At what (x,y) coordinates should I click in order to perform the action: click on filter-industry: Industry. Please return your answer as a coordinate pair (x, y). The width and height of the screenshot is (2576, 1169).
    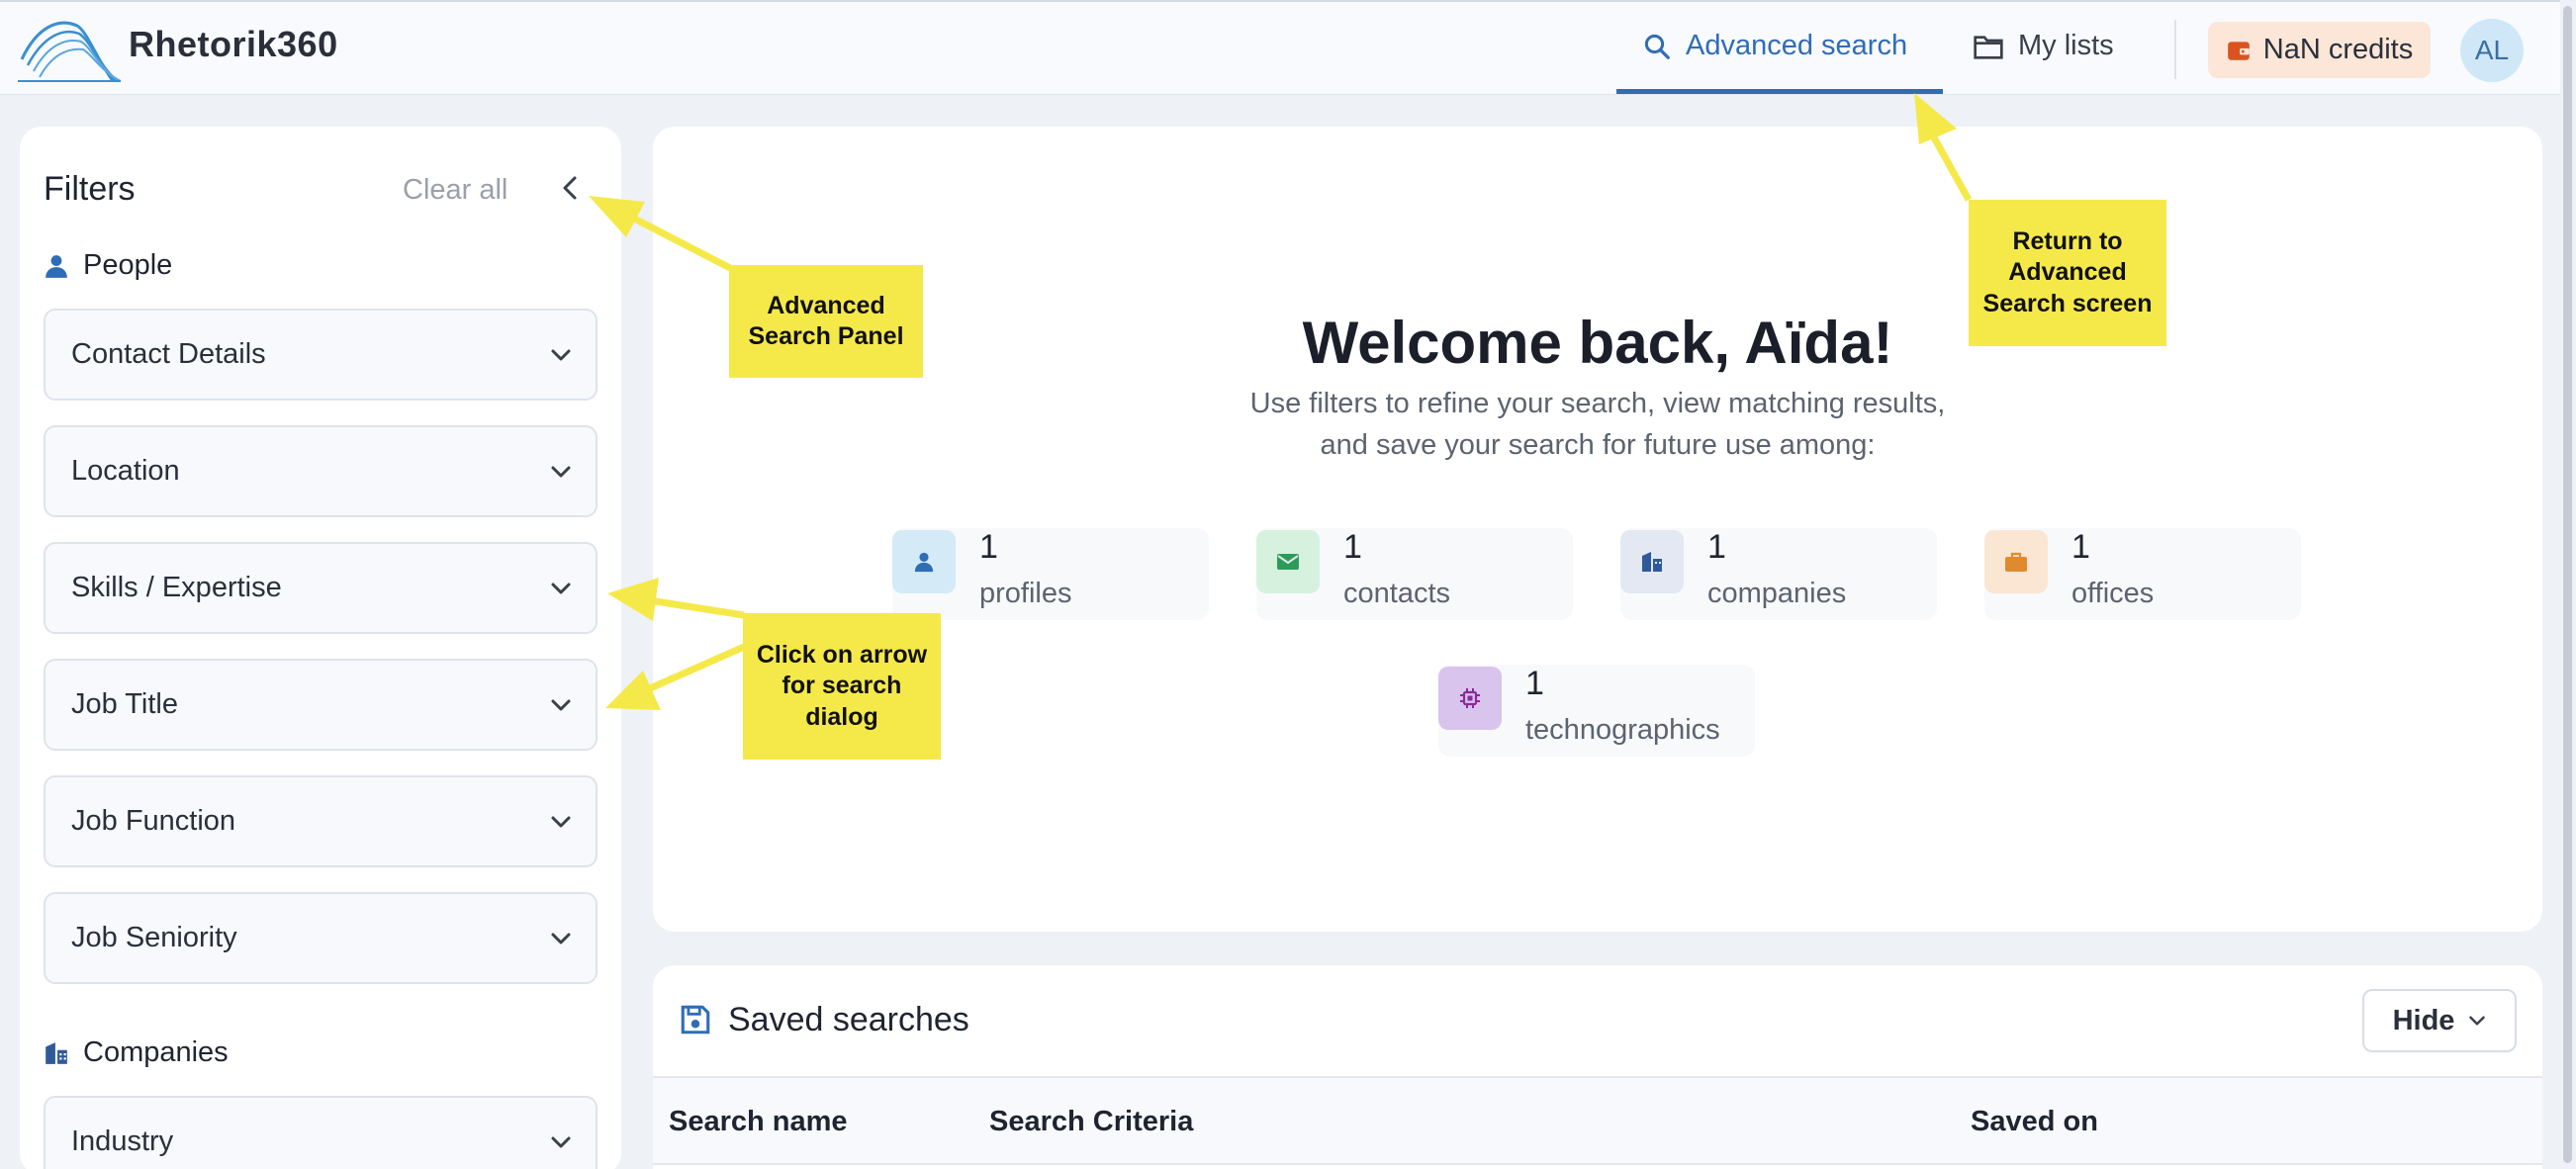
    Looking at the image, I should click on (321, 1132).